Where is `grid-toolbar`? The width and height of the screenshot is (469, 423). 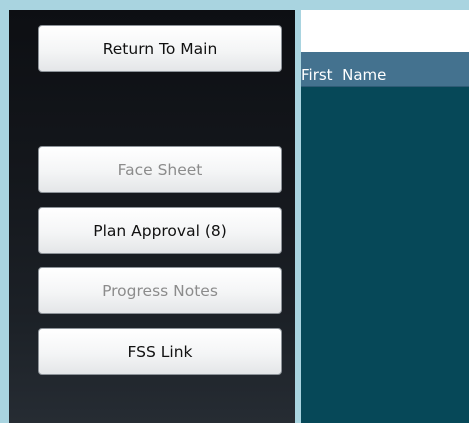 grid-toolbar is located at coordinates (385, 31).